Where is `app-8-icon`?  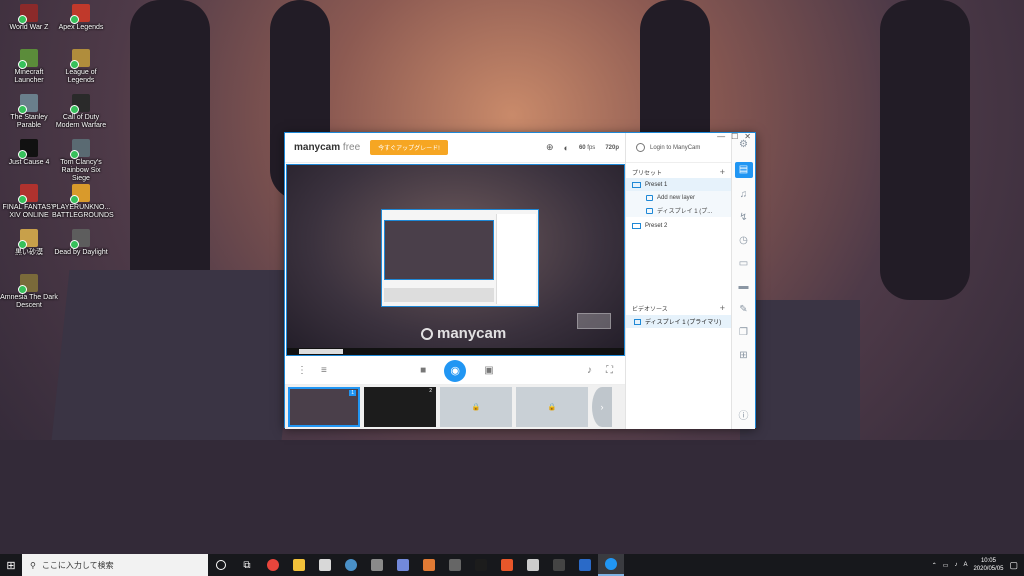 app-8-icon is located at coordinates (455, 565).